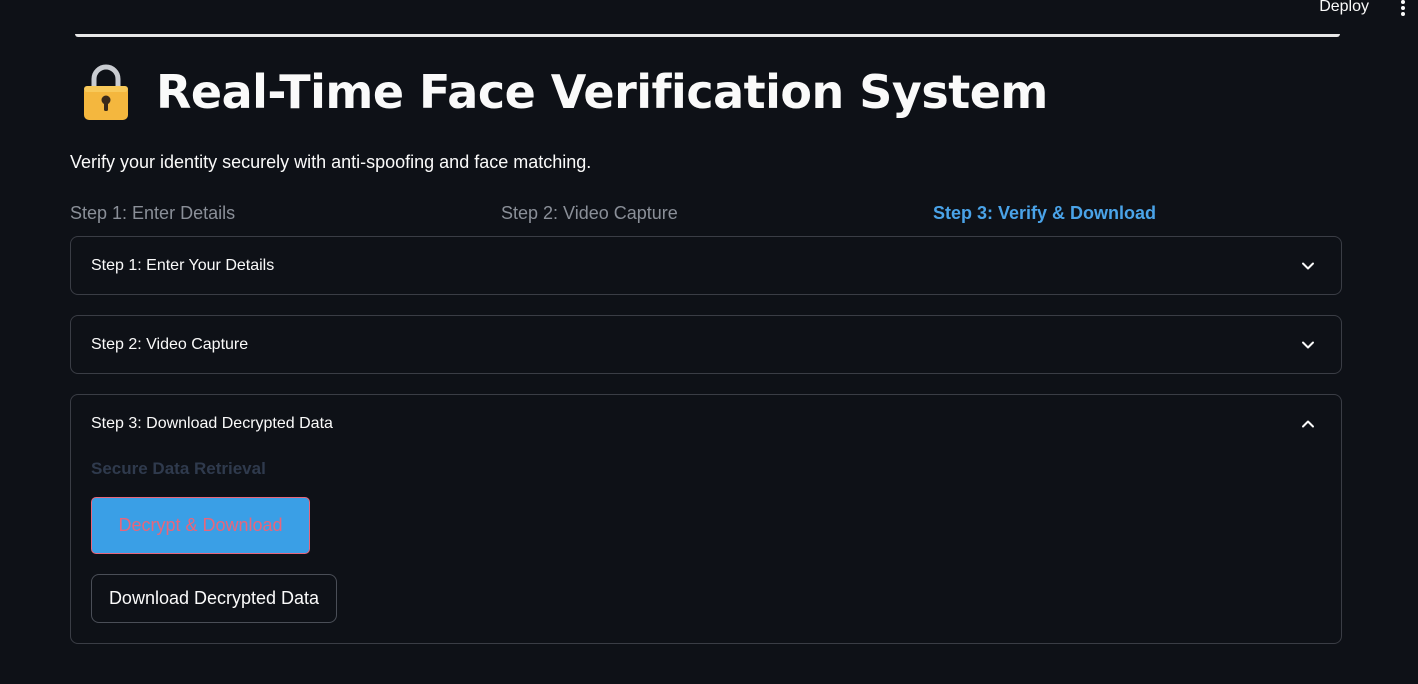 This screenshot has height=684, width=1418. Describe the element at coordinates (707, 35) in the screenshot. I see `header-divider` at that location.